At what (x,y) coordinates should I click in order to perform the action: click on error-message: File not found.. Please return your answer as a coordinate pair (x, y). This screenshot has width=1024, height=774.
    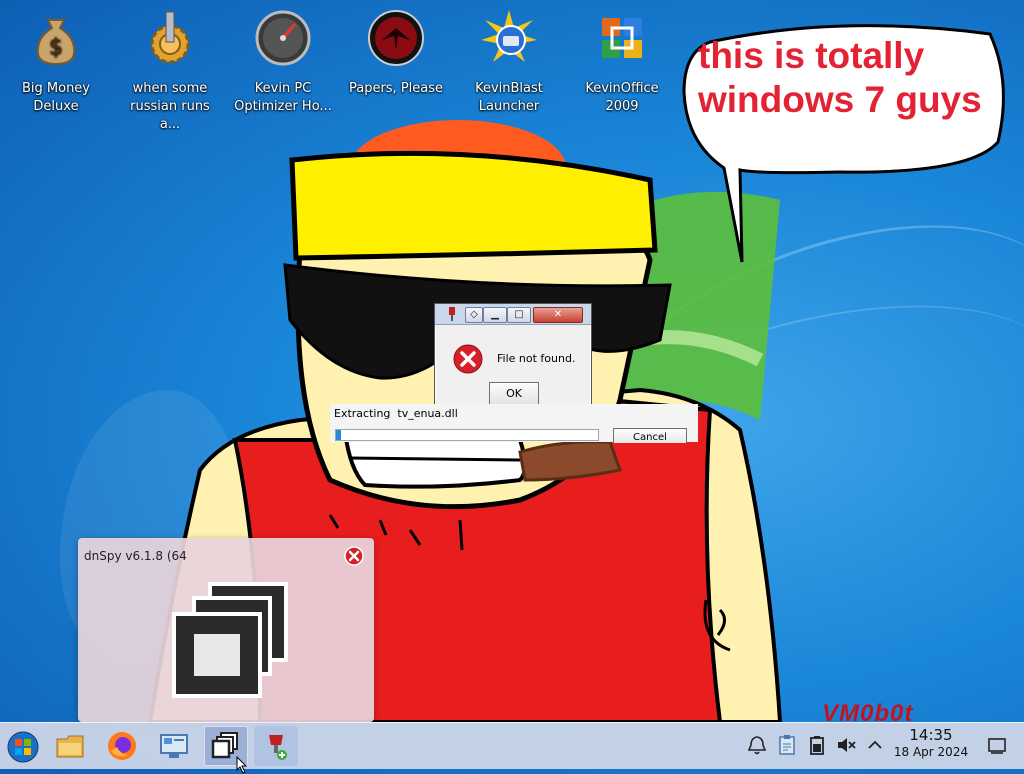
    Looking at the image, I should click on (536, 358).